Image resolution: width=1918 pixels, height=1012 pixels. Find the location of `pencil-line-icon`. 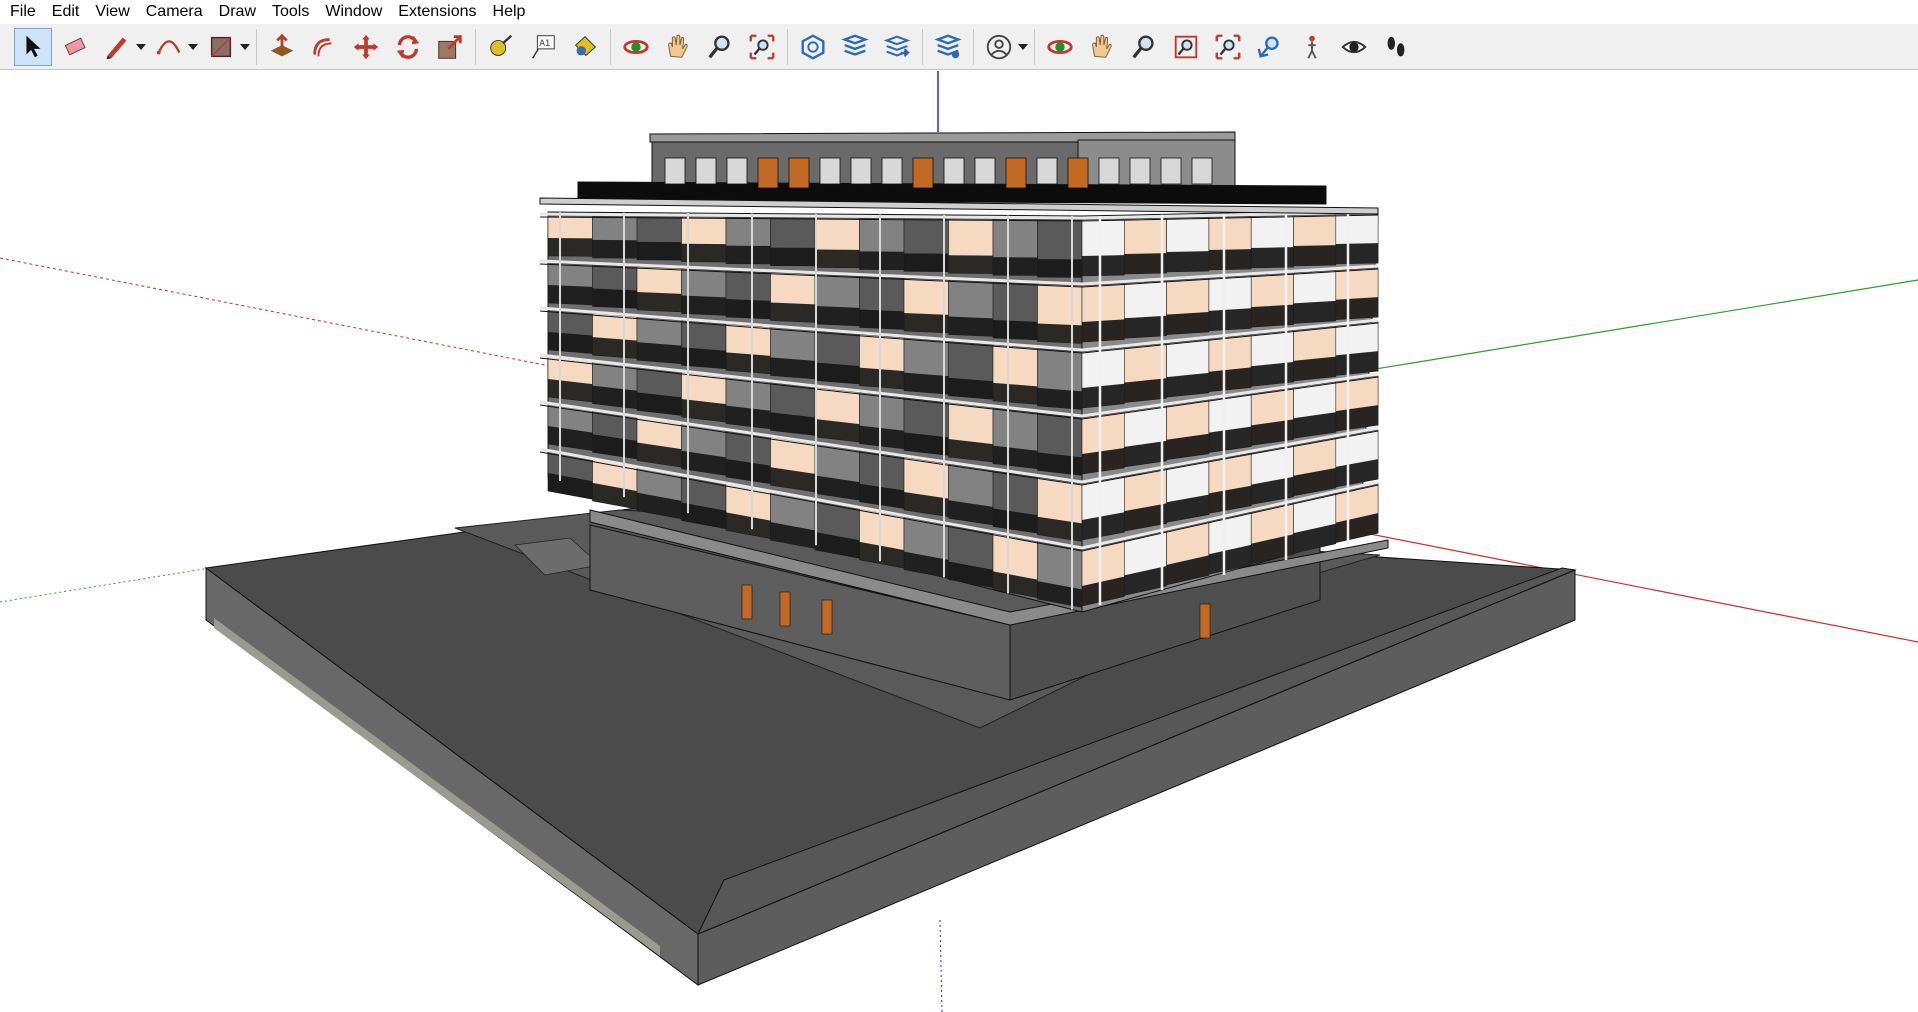

pencil-line-icon is located at coordinates (116, 48).